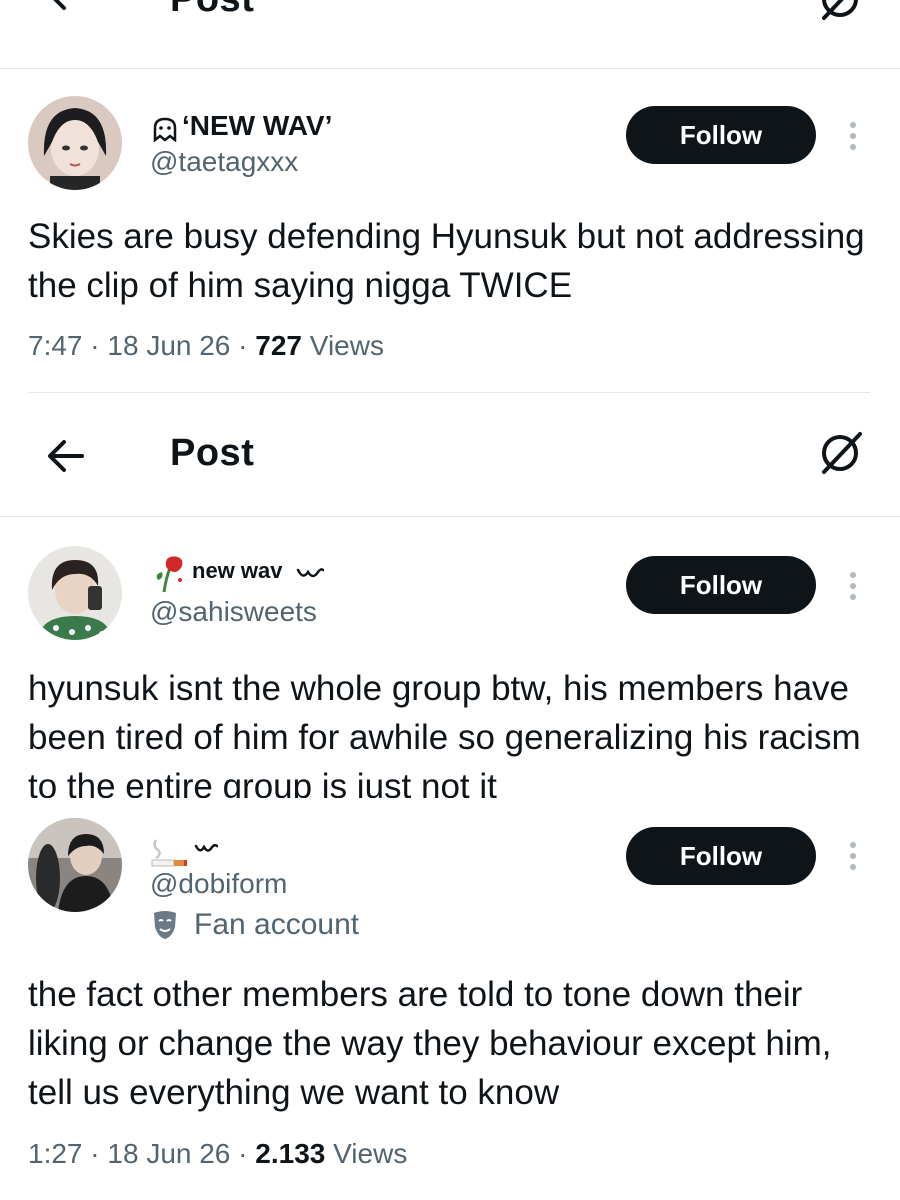 This screenshot has width=900, height=1200. I want to click on tweet-time: 1:27, so click(55, 1153).